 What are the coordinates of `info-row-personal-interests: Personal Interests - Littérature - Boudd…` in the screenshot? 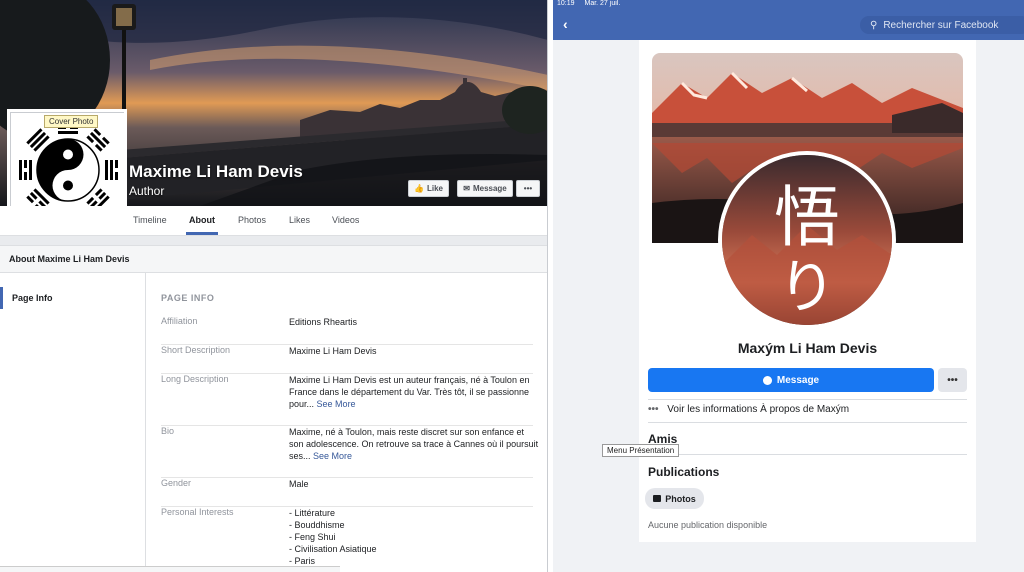 It's located at (347, 539).